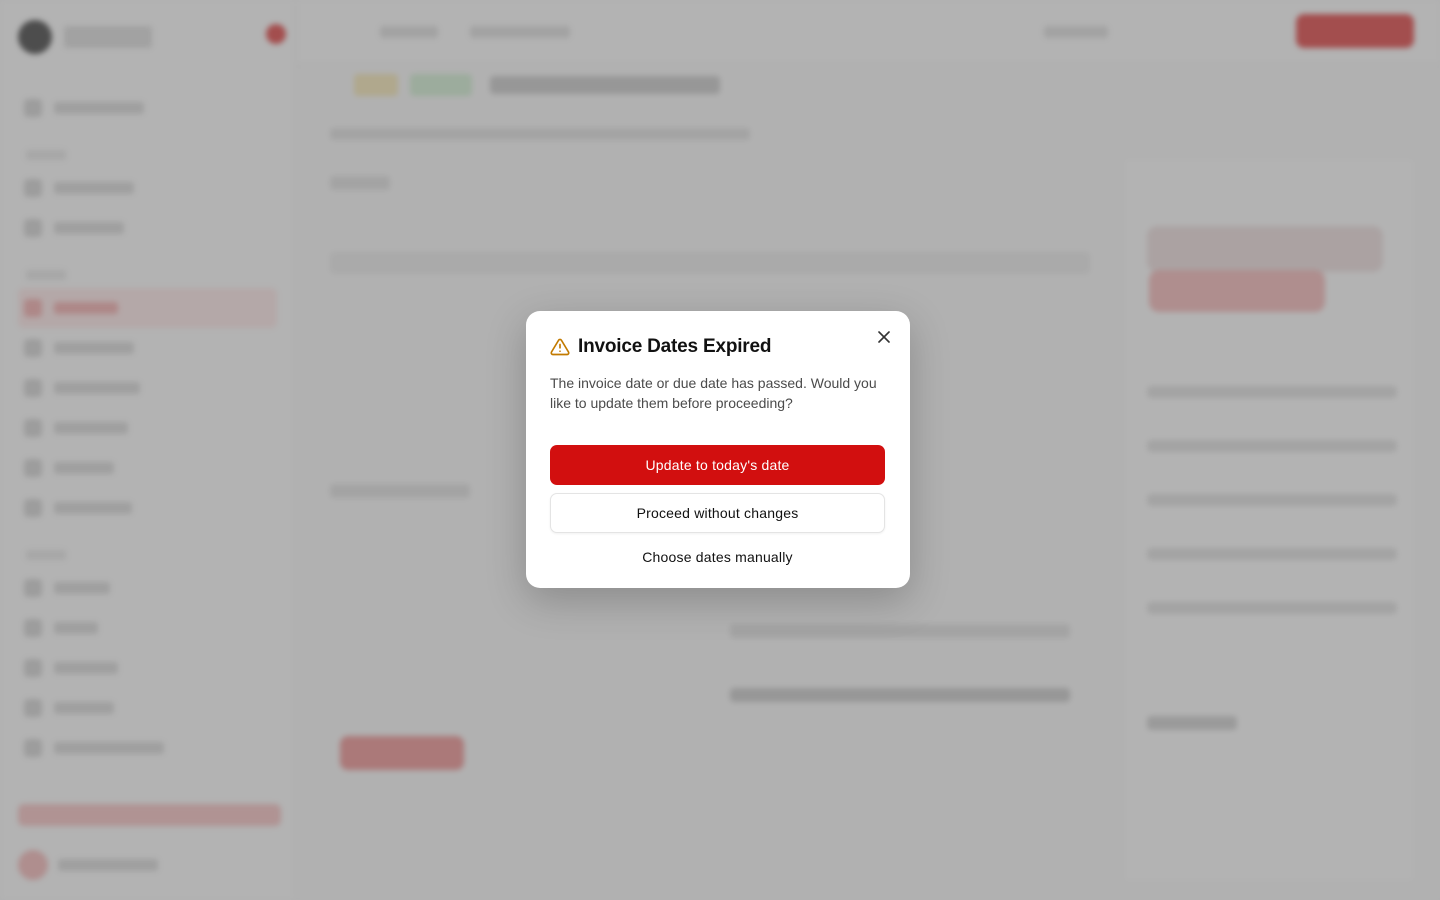 The height and width of the screenshot is (900, 1440). Describe the element at coordinates (560, 347) in the screenshot. I see `warning-icon` at that location.